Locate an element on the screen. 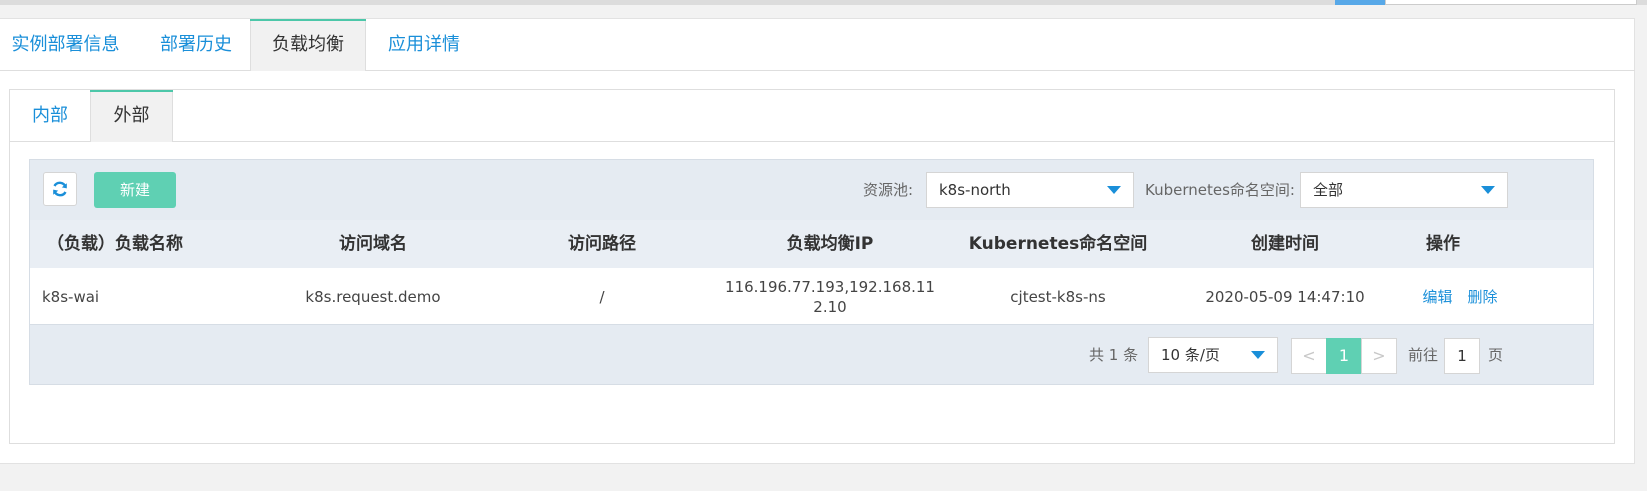 The width and height of the screenshot is (1647, 491). cell-actions: 编辑 删除 is located at coordinates (1460, 296).